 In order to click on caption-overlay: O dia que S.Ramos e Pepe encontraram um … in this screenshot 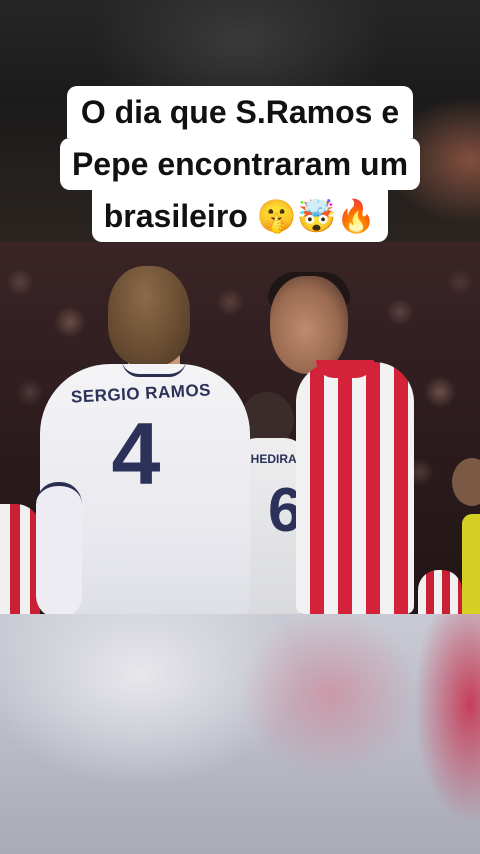, I will do `click(240, 164)`.